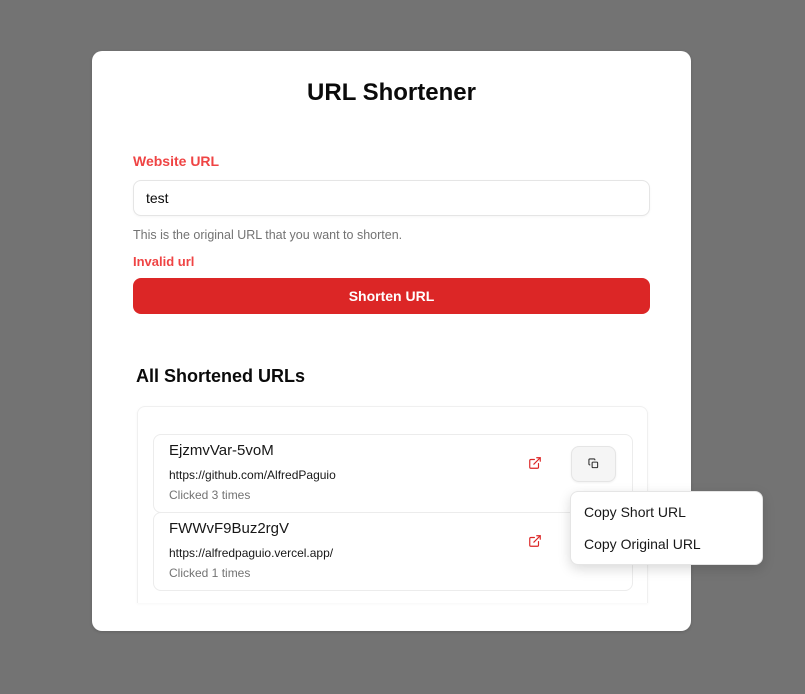  Describe the element at coordinates (210, 573) in the screenshot. I see `click-count: Clicked 1 times` at that location.